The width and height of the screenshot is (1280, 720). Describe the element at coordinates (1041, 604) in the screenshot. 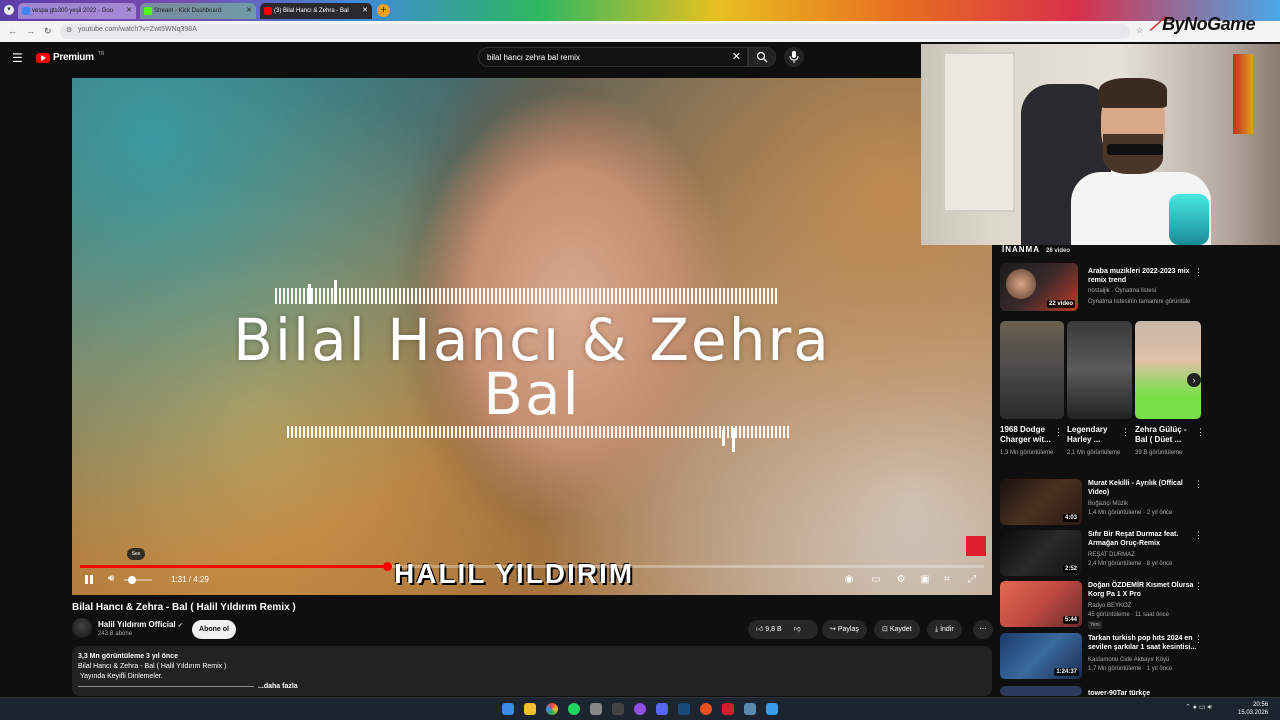

I see `video-thumbnail: 5:44` at that location.